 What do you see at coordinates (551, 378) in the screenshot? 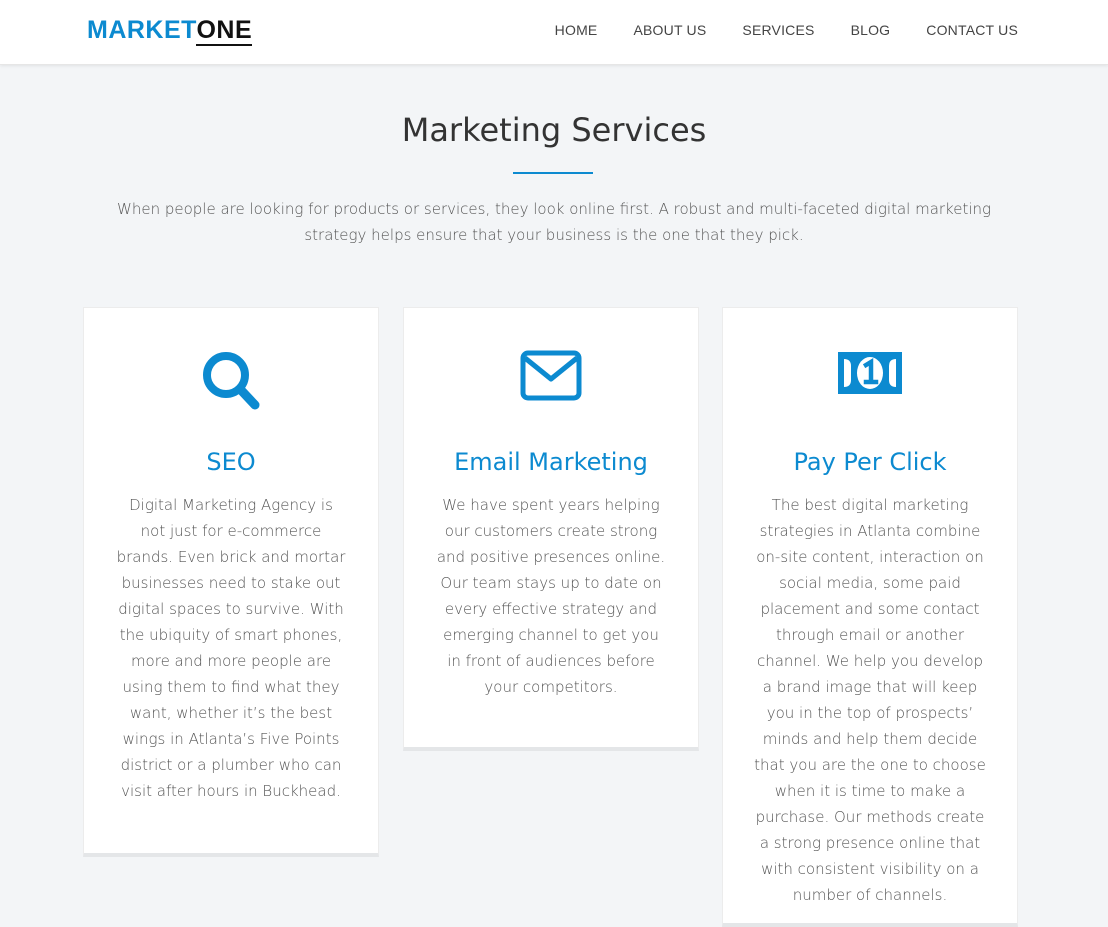
I see `envelope-icon` at bounding box center [551, 378].